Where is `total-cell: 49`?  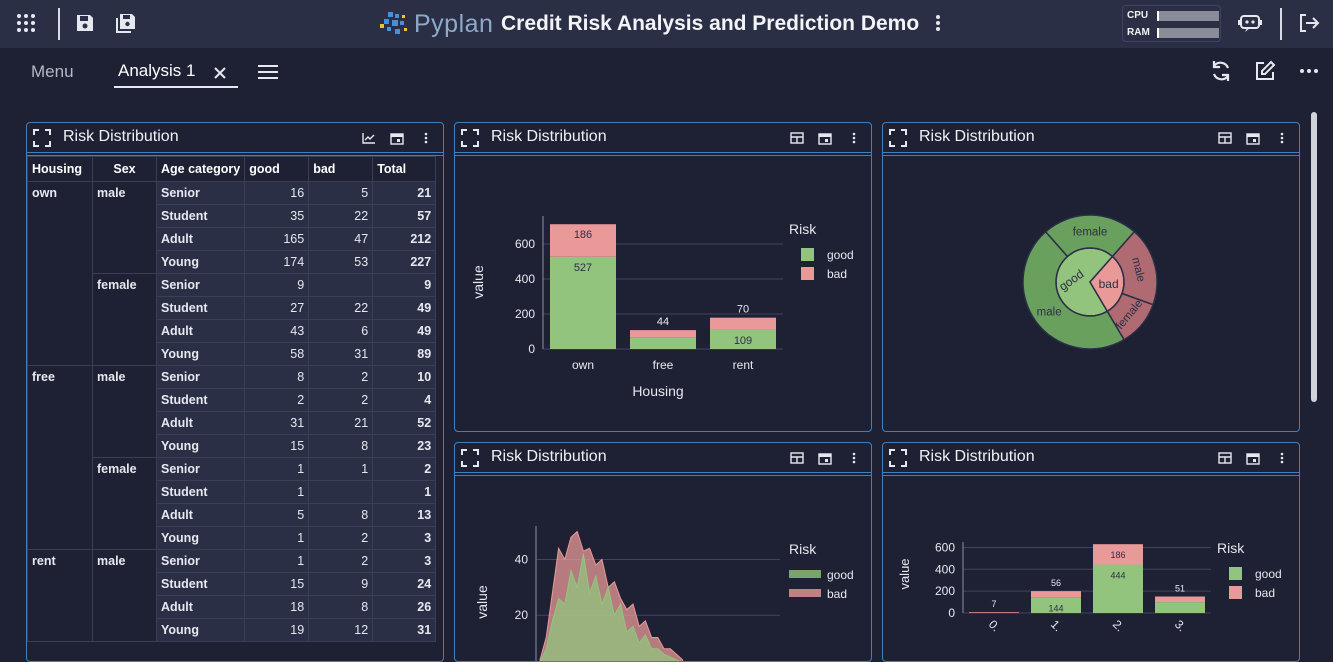
total-cell: 49 is located at coordinates (404, 308).